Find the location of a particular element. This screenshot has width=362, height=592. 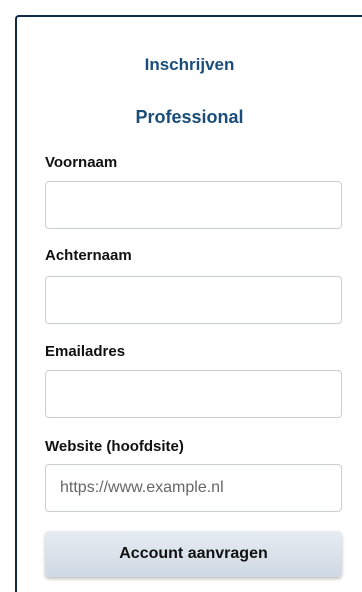

email-field is located at coordinates (193, 394).